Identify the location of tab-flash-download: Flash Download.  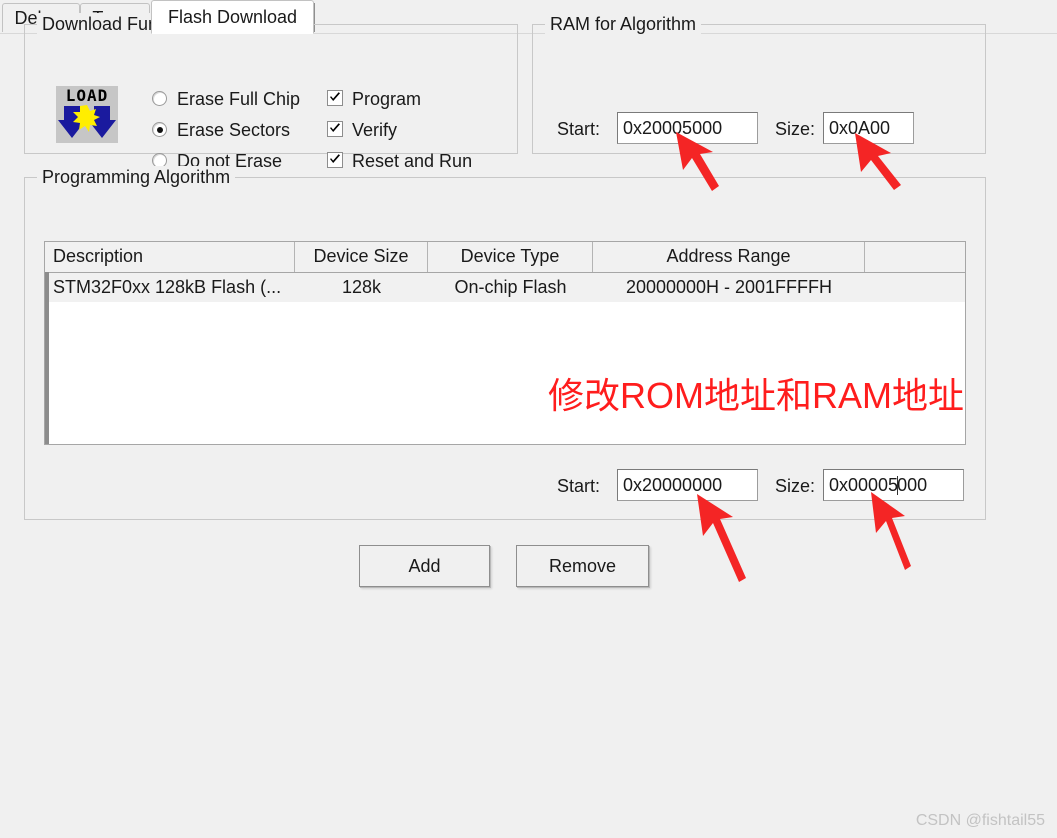
(232, 17).